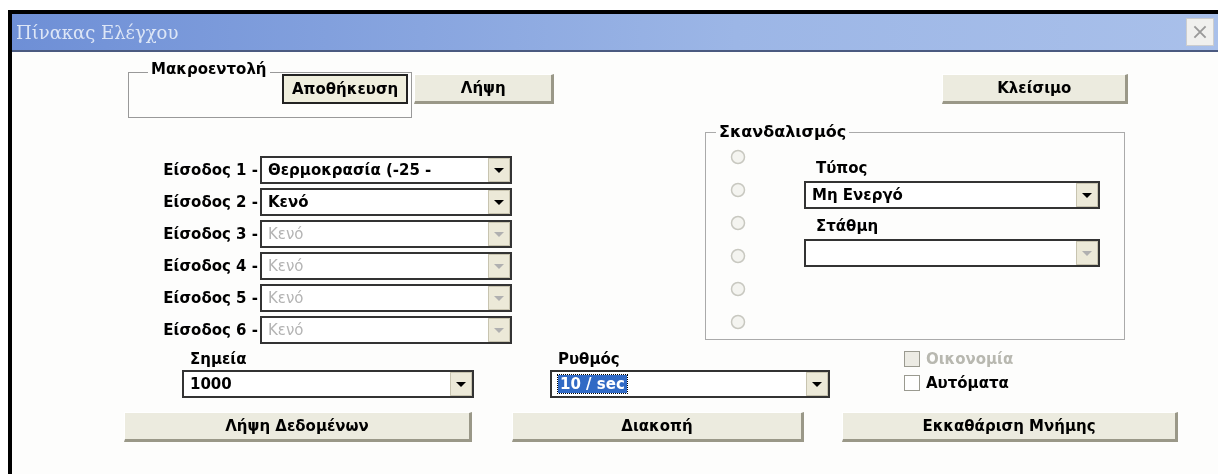 The width and height of the screenshot is (1218, 474). Describe the element at coordinates (386, 170) in the screenshot. I see `dropdown: Θερμοκρασία (-25 -` at that location.